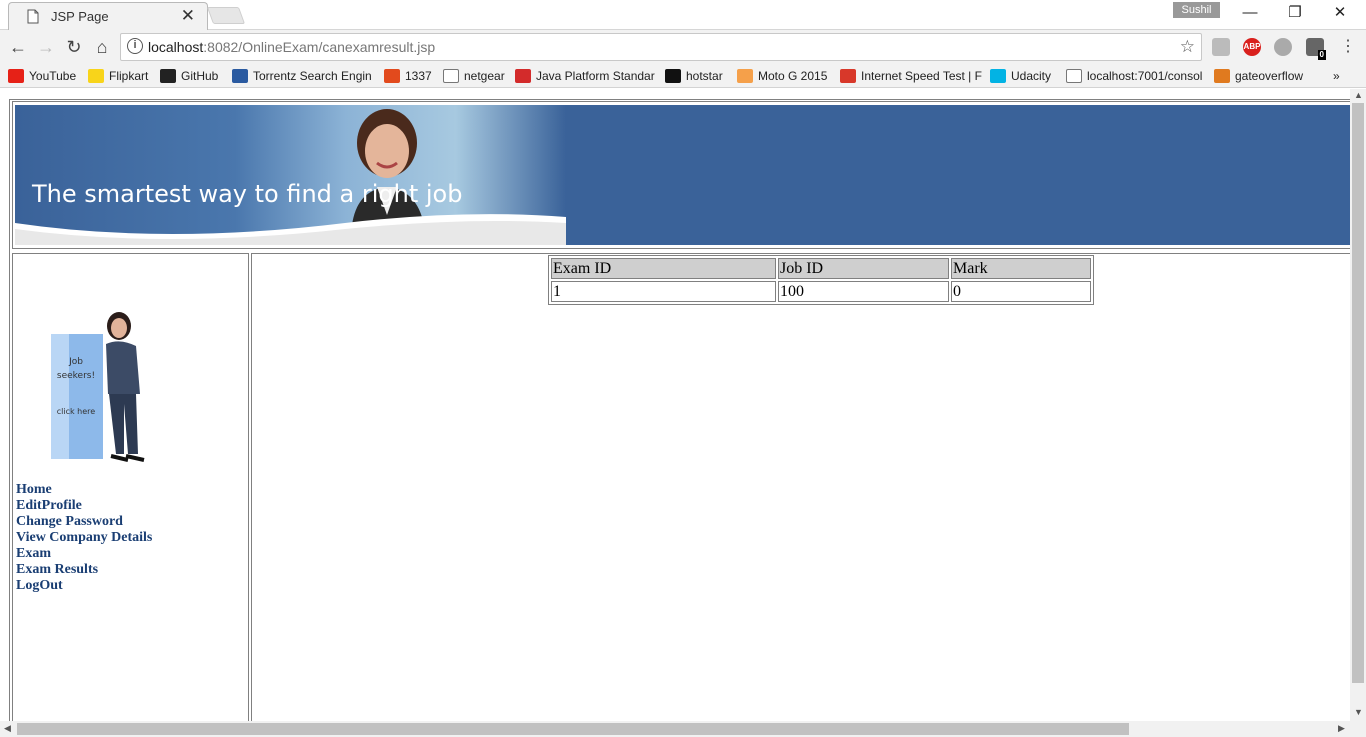 Image resolution: width=1366 pixels, height=737 pixels. I want to click on menu-home-link: Home, so click(84, 490).